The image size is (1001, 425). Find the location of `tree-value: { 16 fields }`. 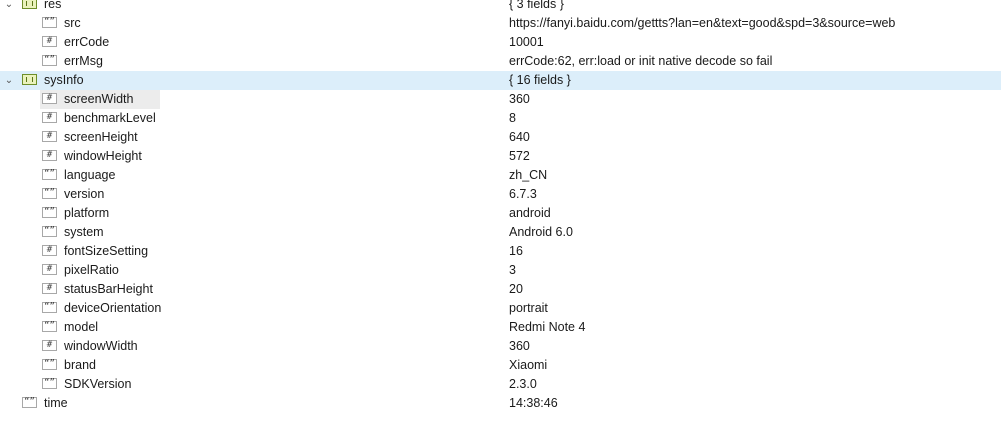

tree-value: { 16 fields } is located at coordinates (540, 80).